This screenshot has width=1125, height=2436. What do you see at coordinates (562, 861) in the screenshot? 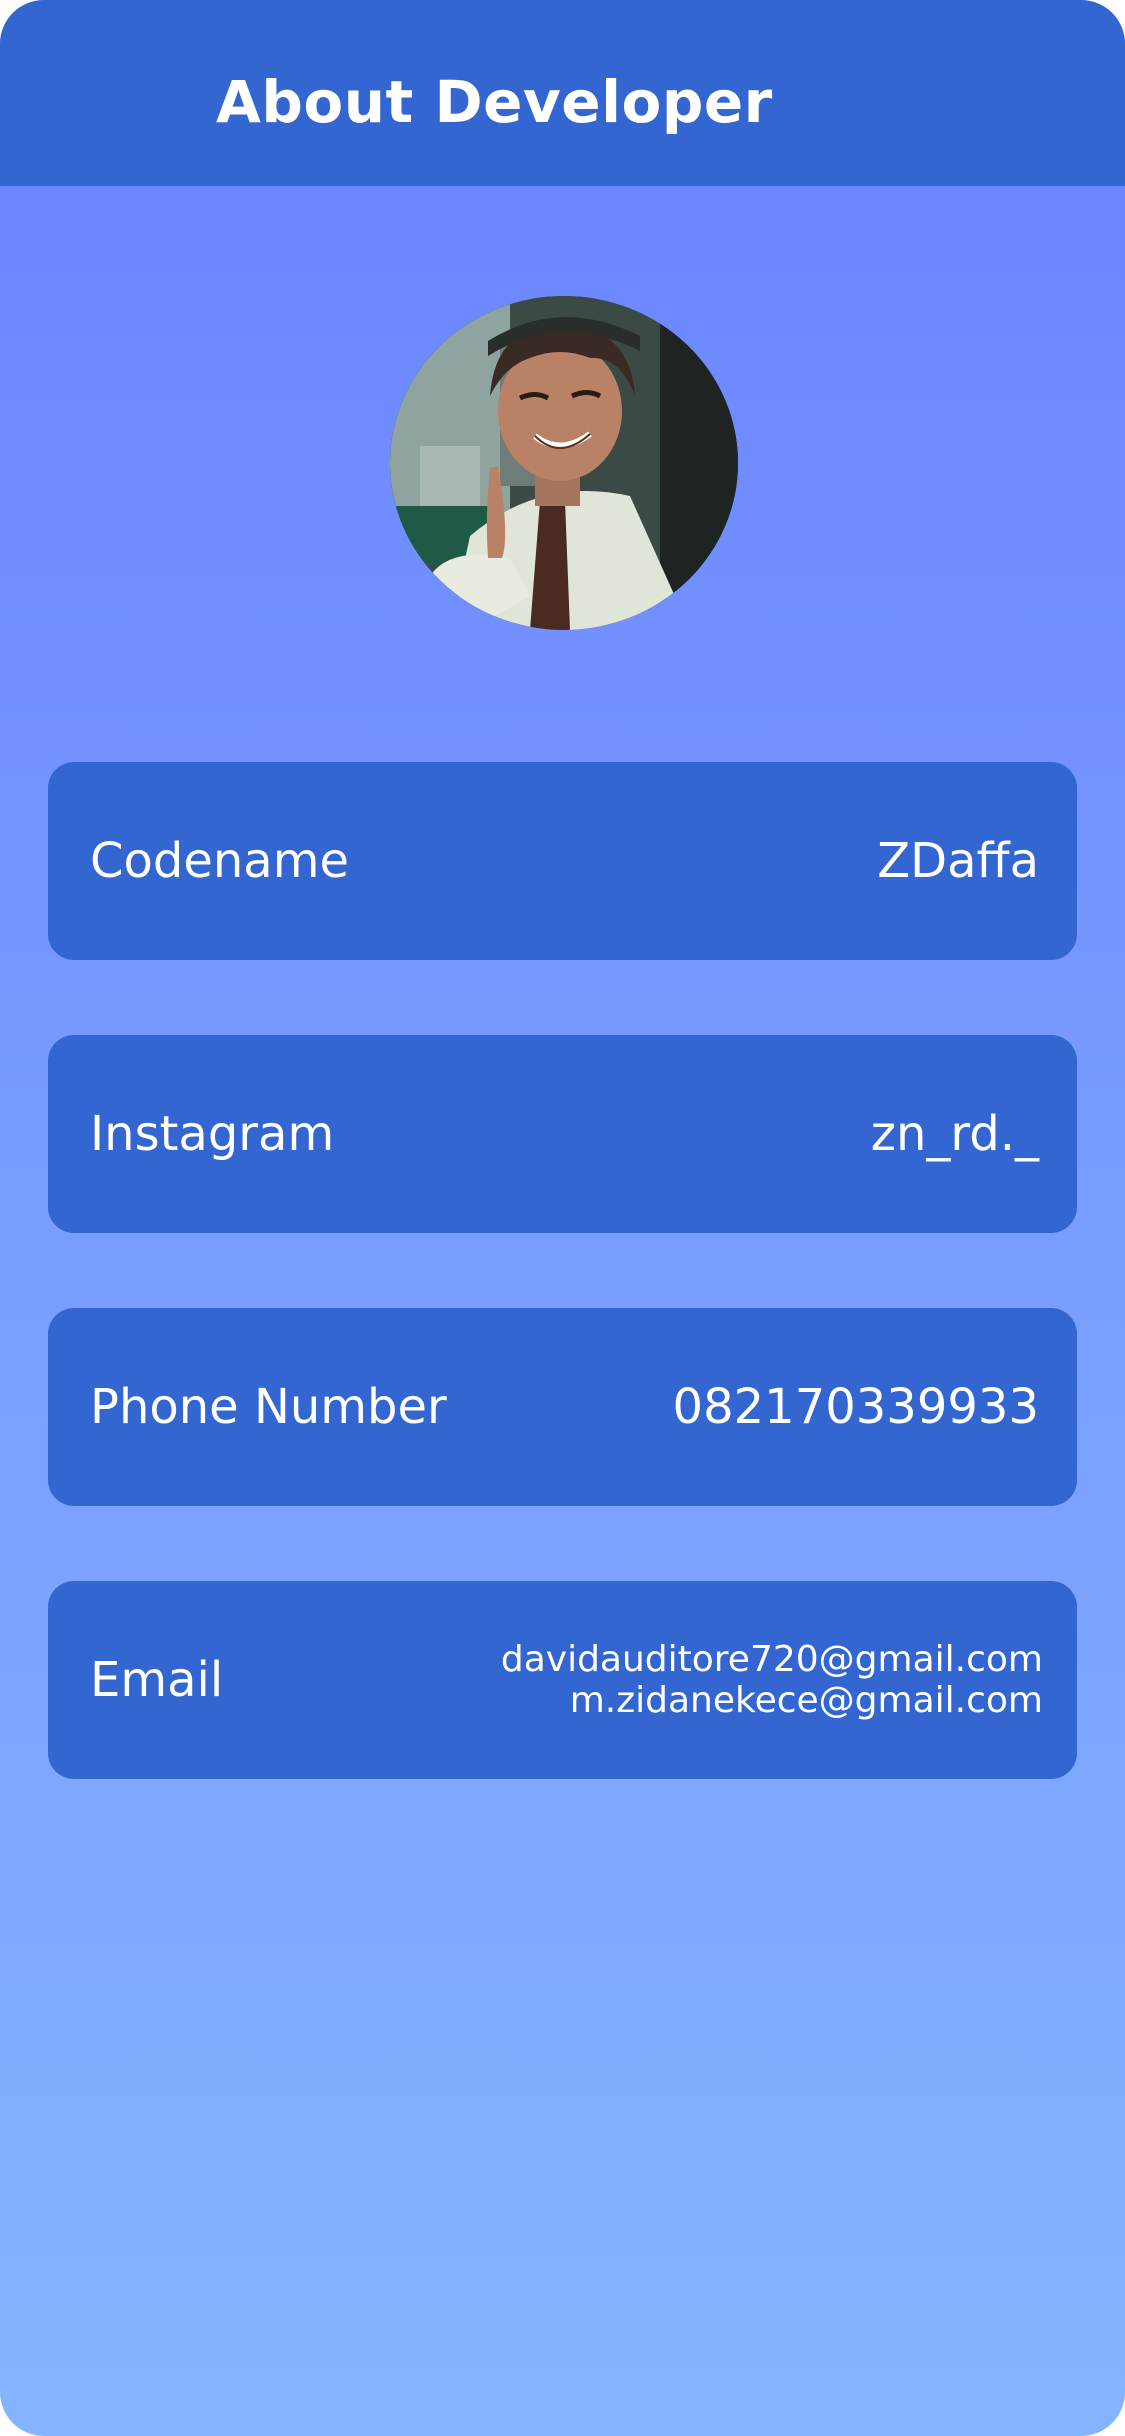
I see `codename-card: Codename ZDaffa` at bounding box center [562, 861].